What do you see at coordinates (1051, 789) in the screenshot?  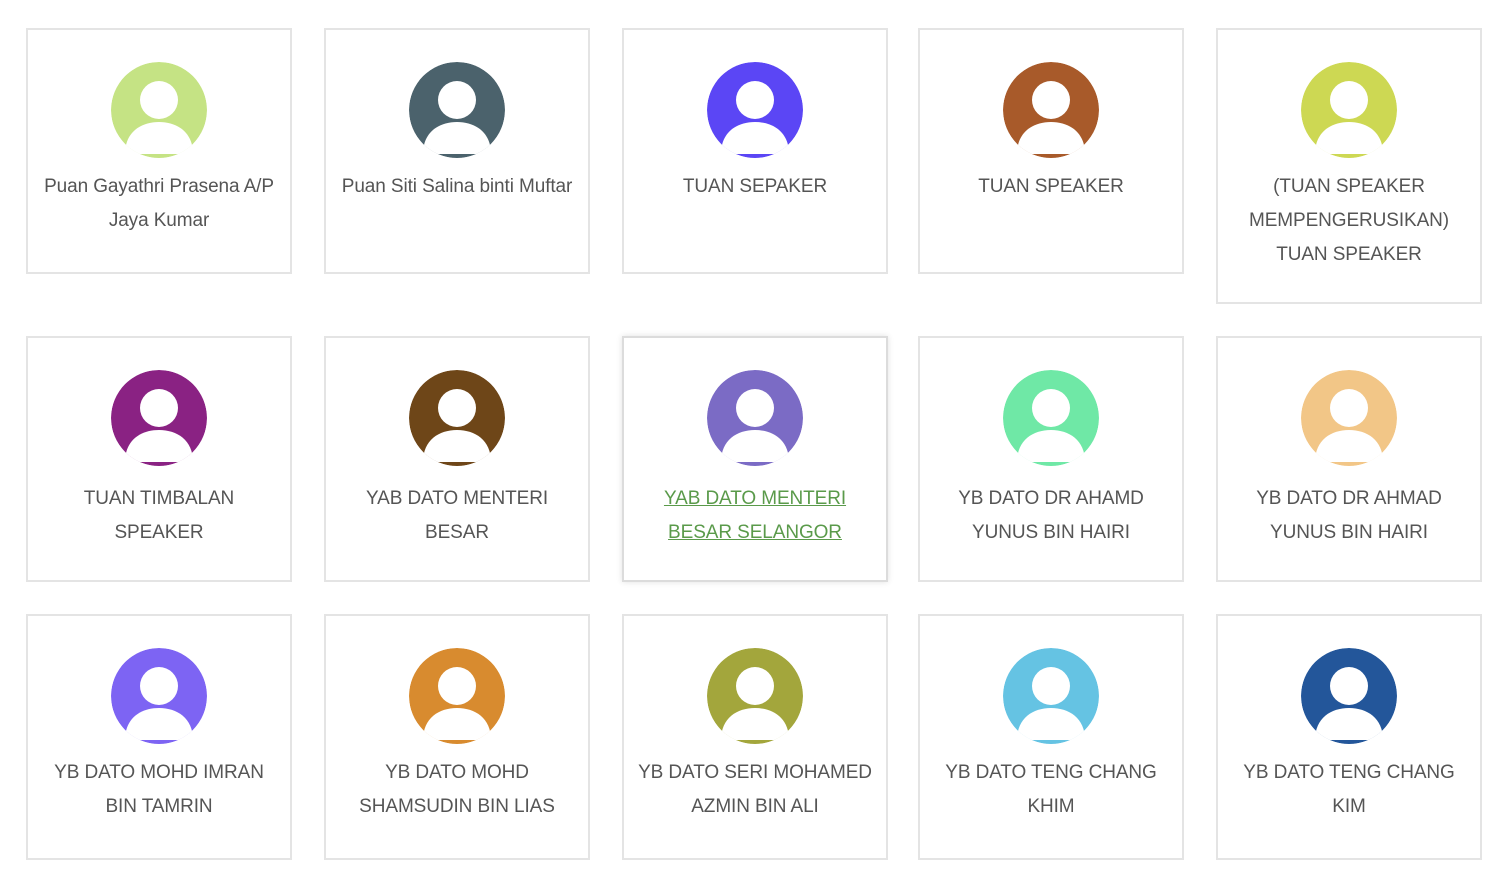 I see `member-name: YB DATO TENG CHANG KHIM` at bounding box center [1051, 789].